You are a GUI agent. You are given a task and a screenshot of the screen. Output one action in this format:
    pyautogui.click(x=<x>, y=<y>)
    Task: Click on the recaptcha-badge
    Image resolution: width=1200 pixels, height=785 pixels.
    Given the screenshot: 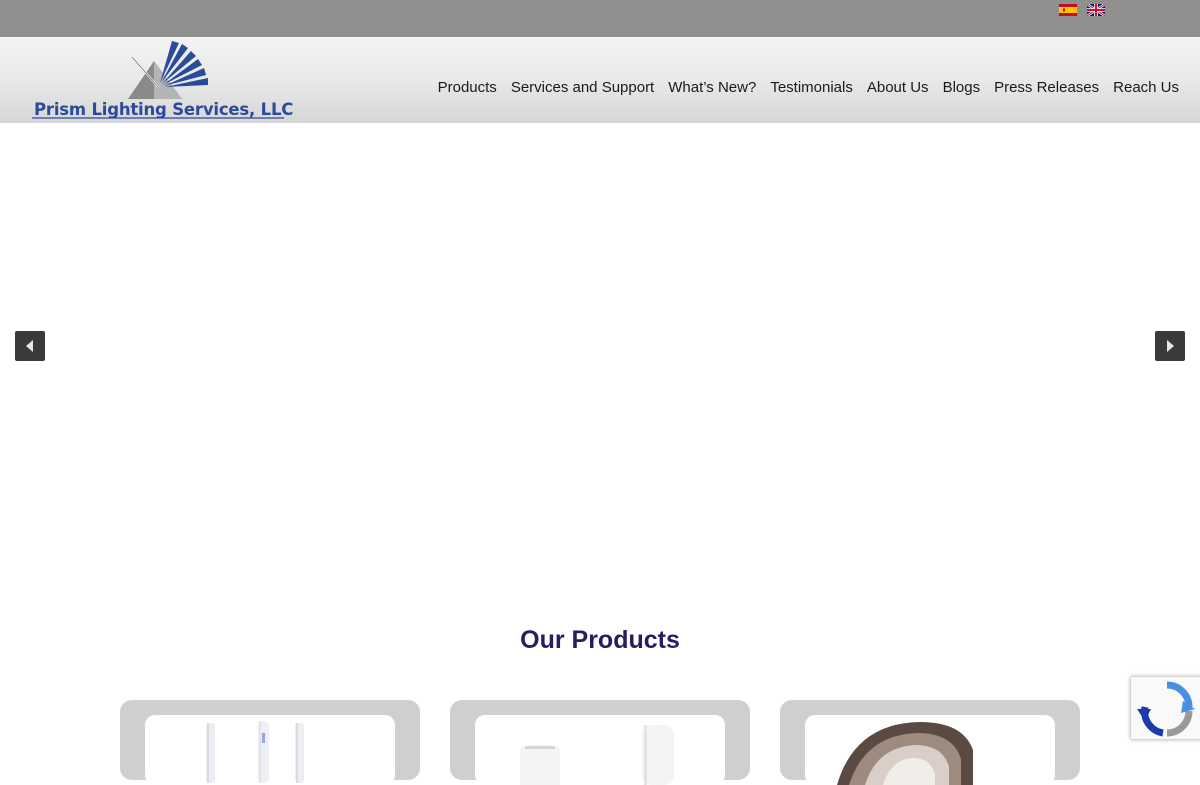 What is the action you would take?
    pyautogui.click(x=1165, y=708)
    